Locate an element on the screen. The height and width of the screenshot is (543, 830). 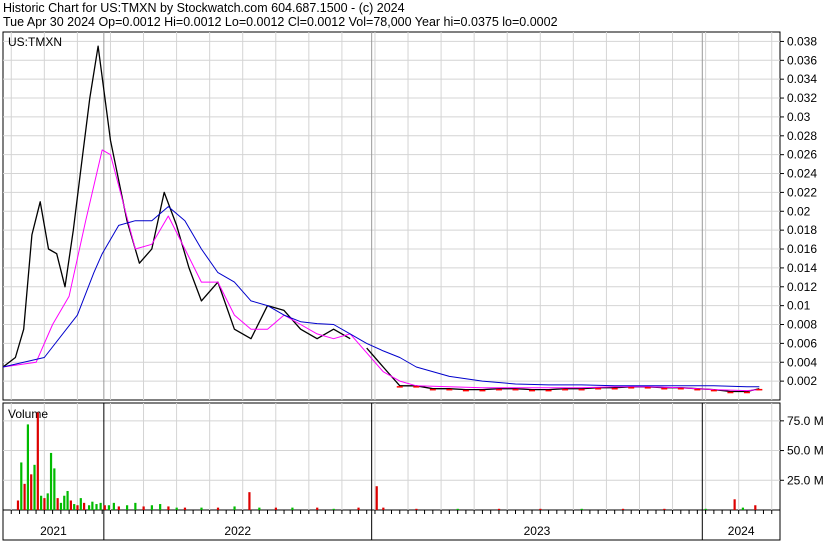
price-y-tick-label: 0.01 is located at coordinates (799, 306).